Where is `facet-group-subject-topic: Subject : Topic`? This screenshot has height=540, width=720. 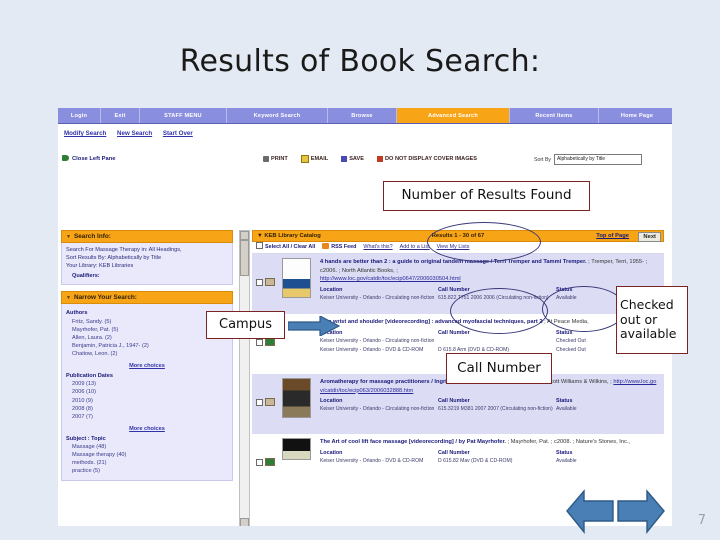 facet-group-subject-topic: Subject : Topic is located at coordinates (86, 438).